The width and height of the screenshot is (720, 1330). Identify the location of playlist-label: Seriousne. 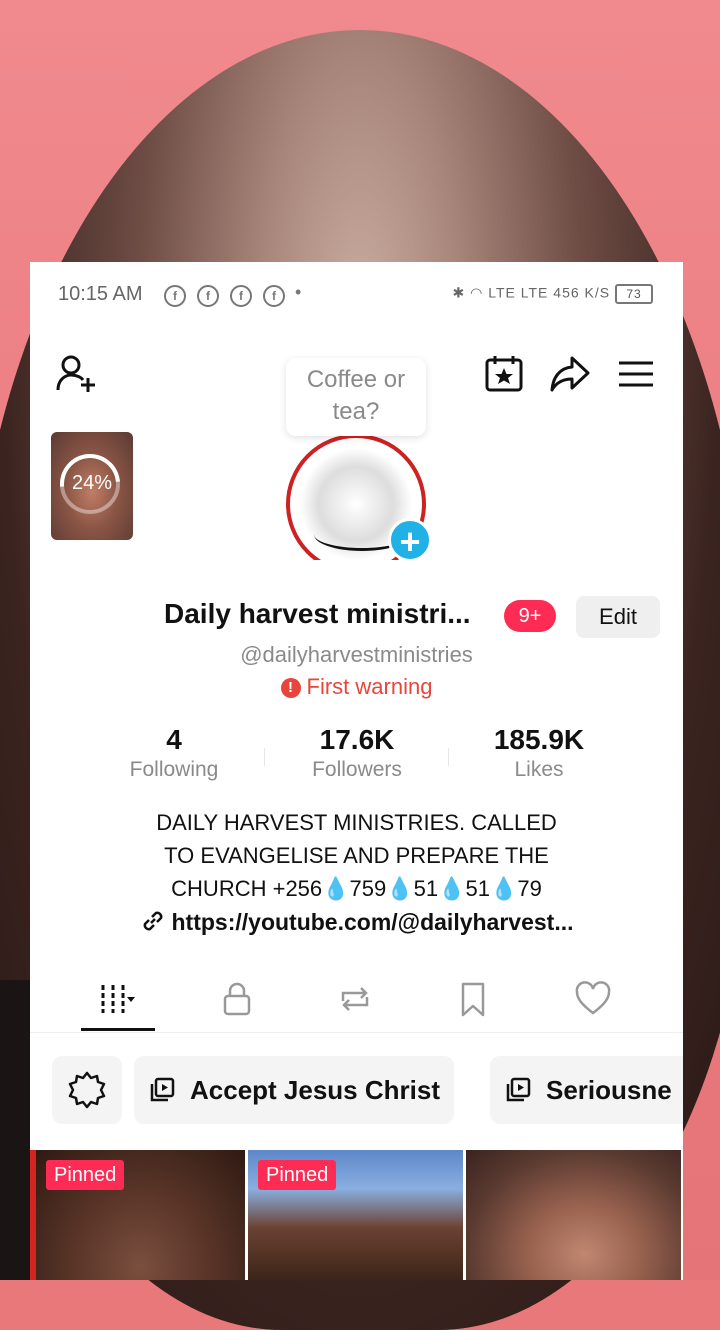
(609, 1090).